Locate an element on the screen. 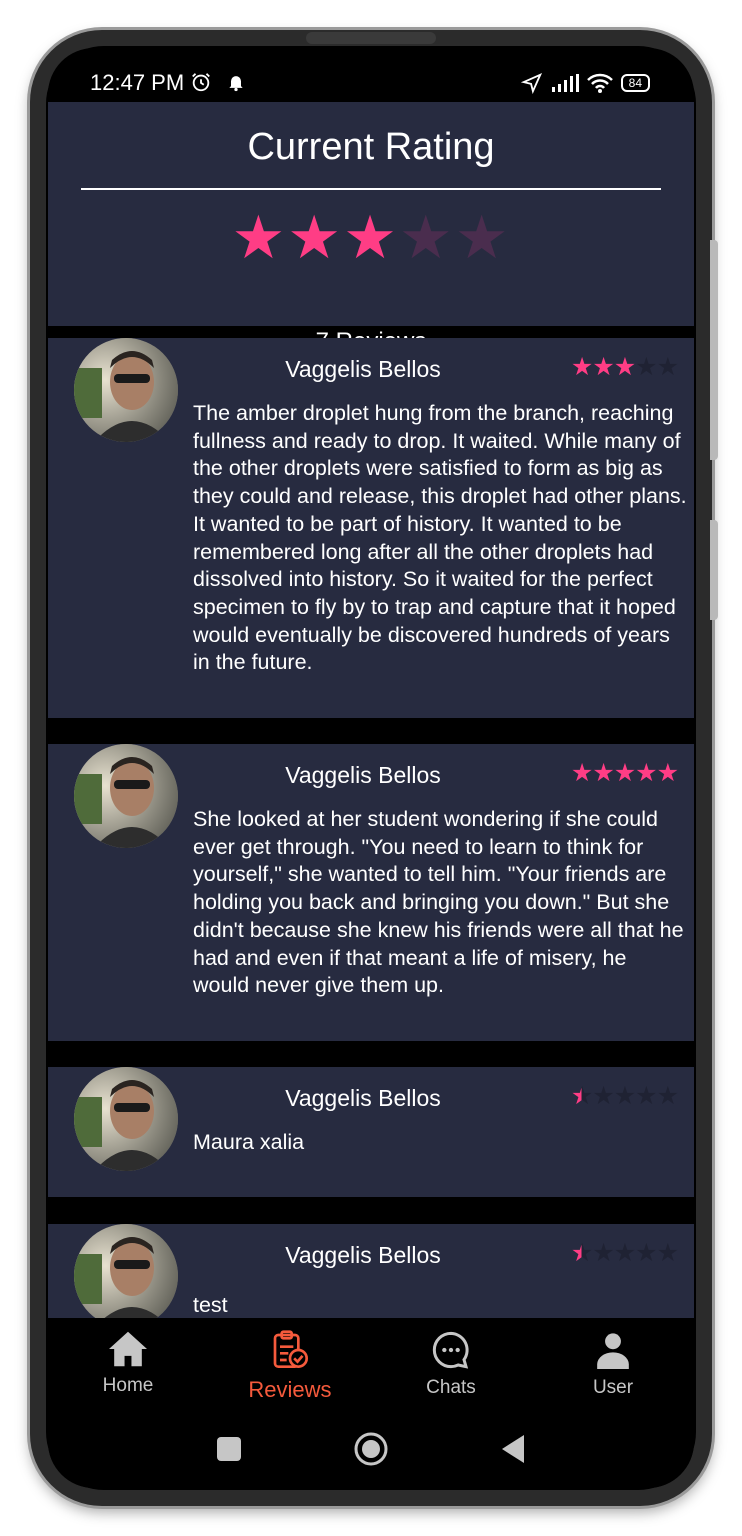 Image resolution: width=742 pixels, height=1536 pixels. review-text: Maura xalia is located at coordinates (249, 1142).